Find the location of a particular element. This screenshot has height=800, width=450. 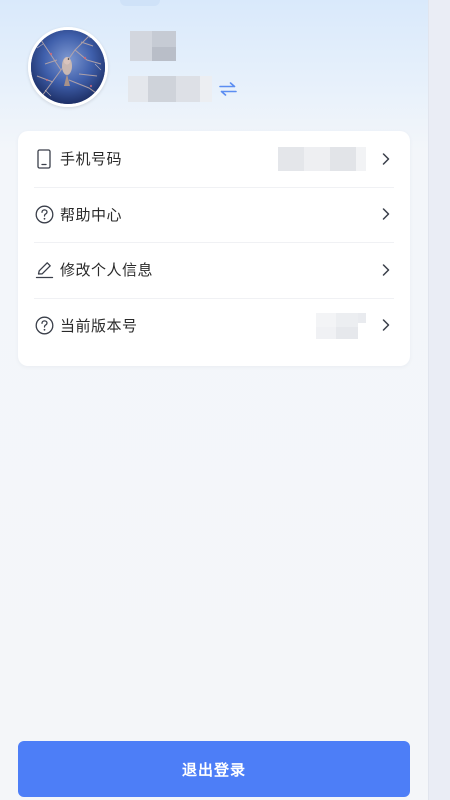

swap-arrows-icon is located at coordinates (228, 89).